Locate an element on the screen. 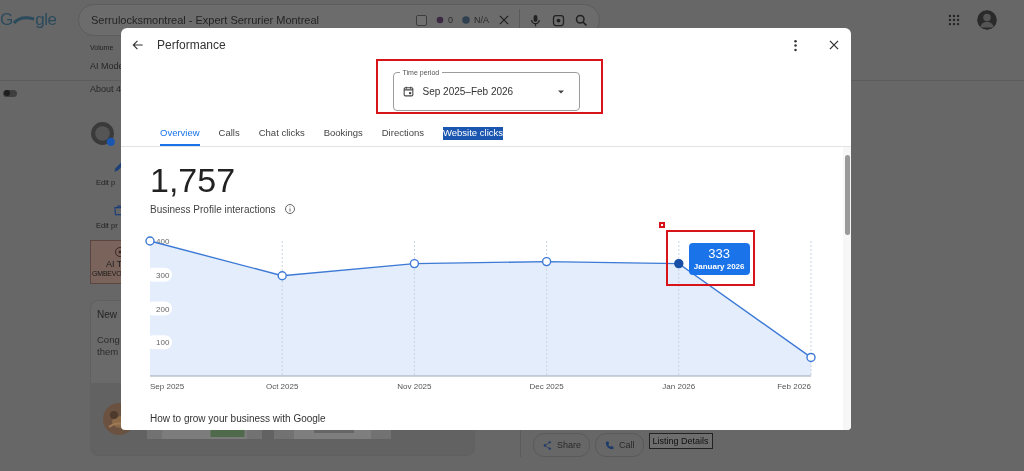 The height and width of the screenshot is (471, 1024). tooltip-label: January 2026 is located at coordinates (719, 266).